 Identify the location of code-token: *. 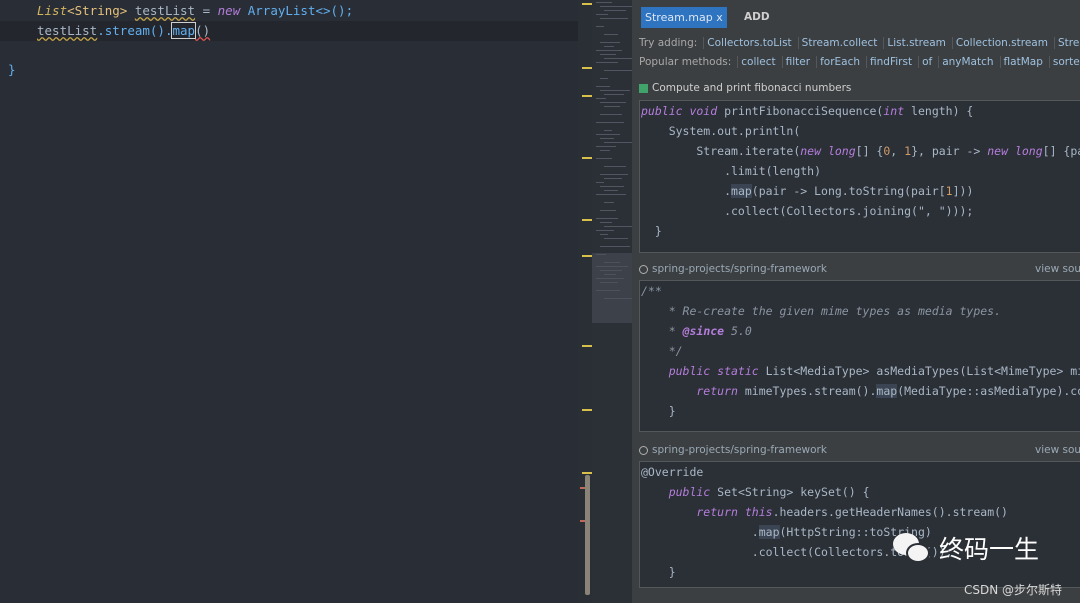
(662, 331).